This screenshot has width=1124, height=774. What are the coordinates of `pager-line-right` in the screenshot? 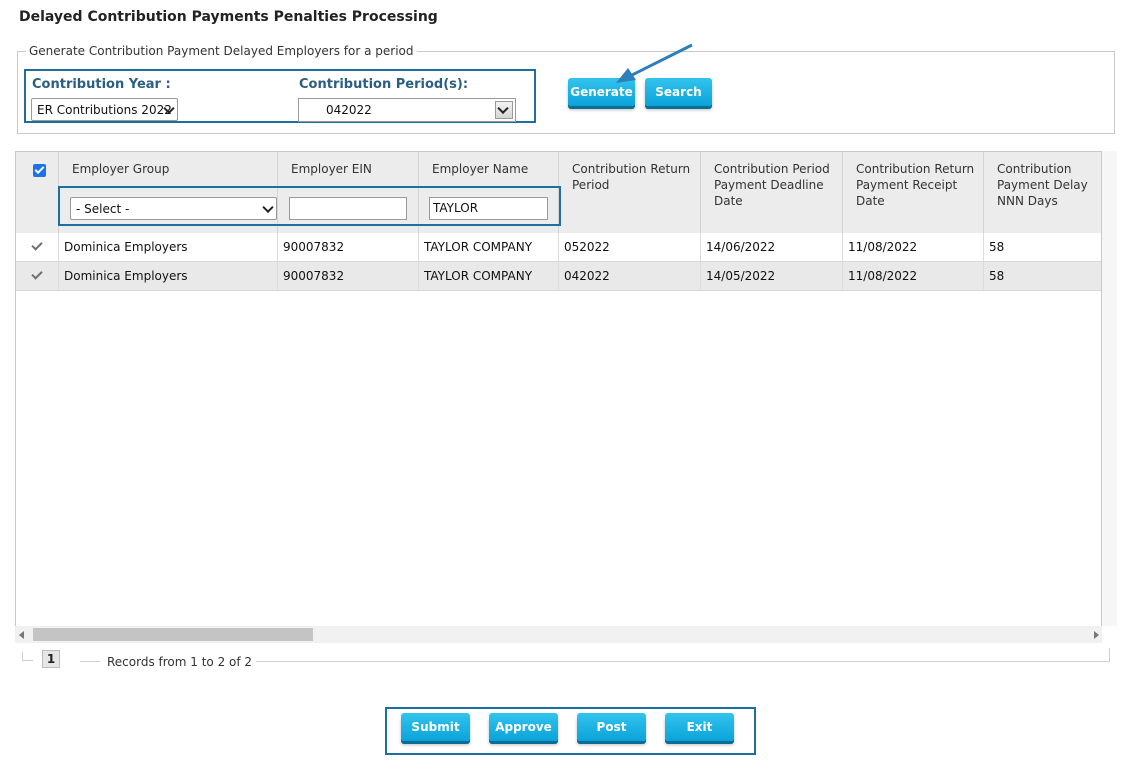 It's located at (683, 661).